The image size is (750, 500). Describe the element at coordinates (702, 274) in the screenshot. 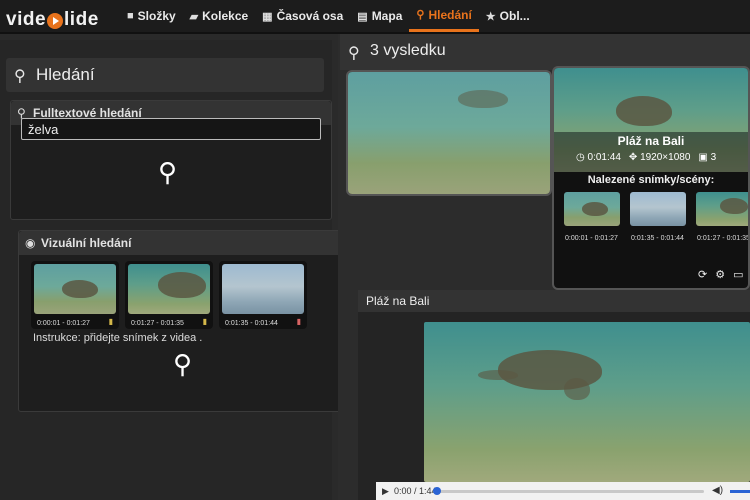

I see `refresh-icon: ⟳` at that location.